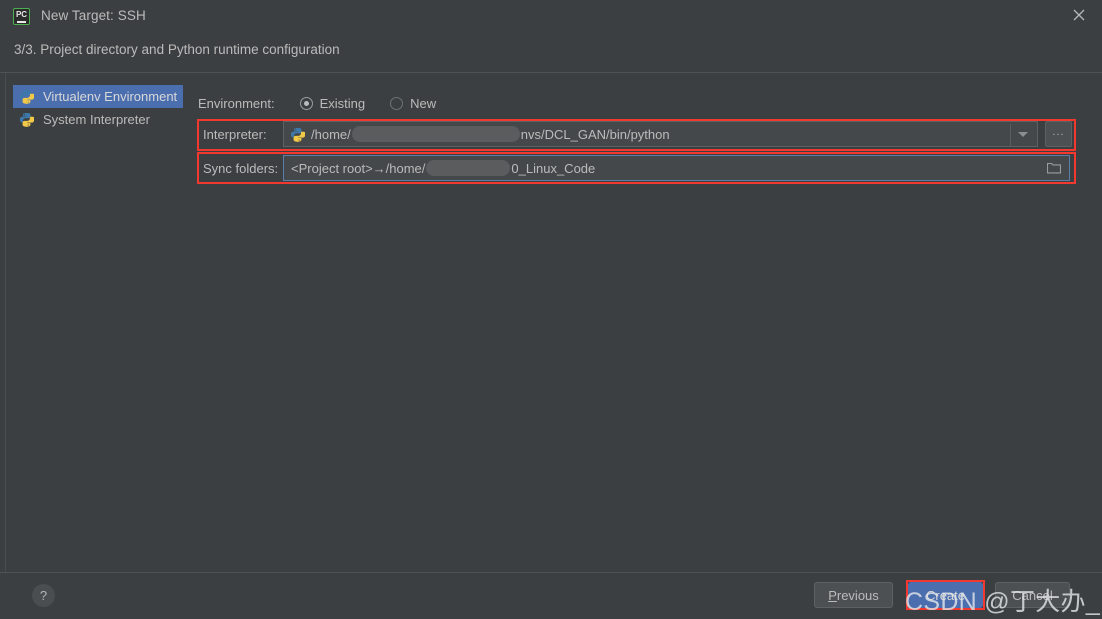  I want to click on sidebar-item-label: Virtualenv Environment, so click(110, 96).